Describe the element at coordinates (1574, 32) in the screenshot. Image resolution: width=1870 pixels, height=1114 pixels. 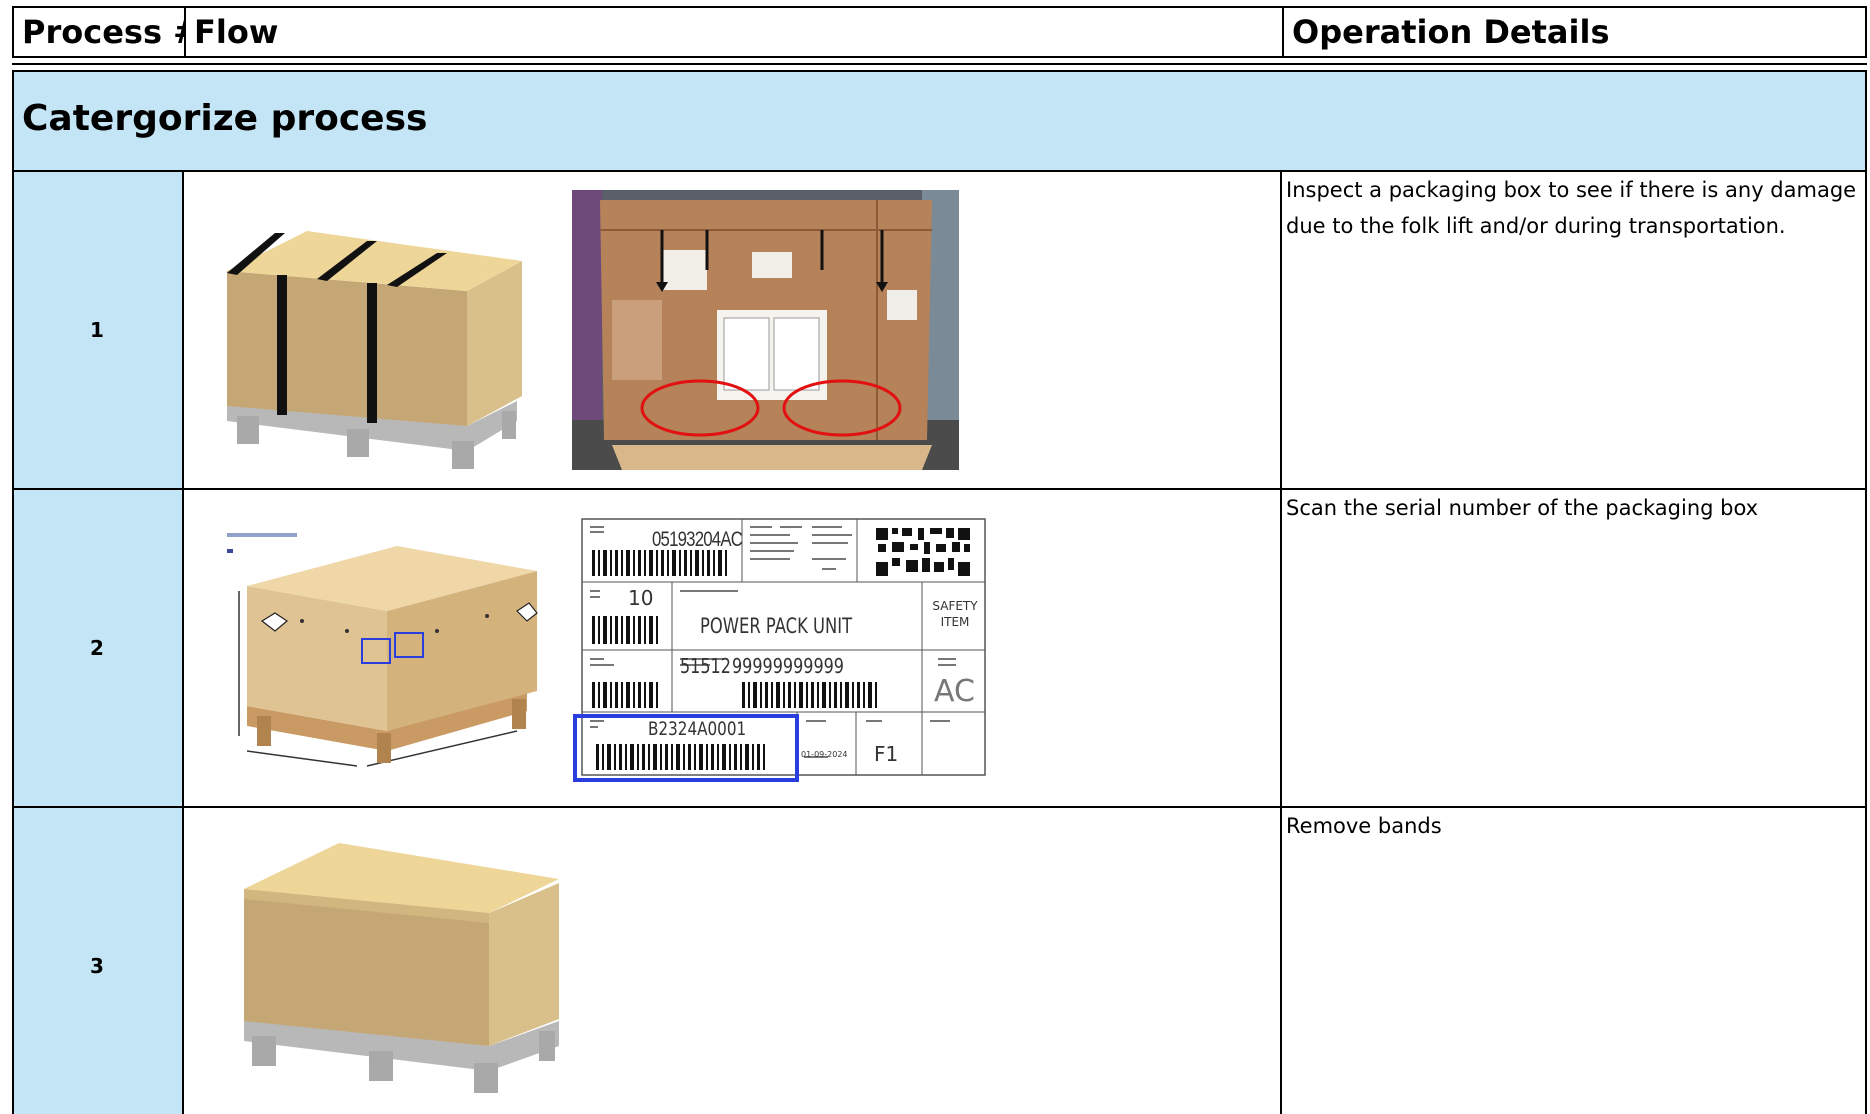
I see `header-operation-details: Operation Details` at that location.